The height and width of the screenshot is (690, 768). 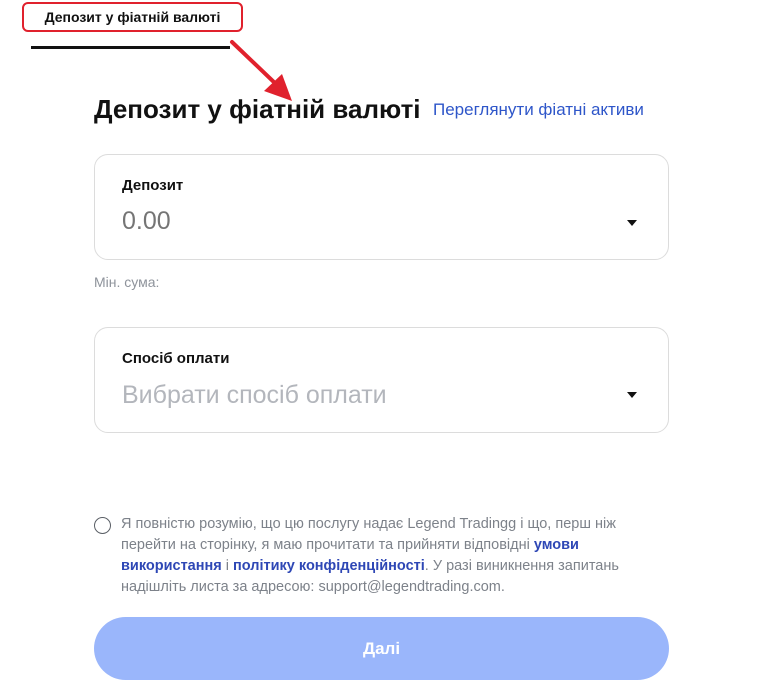 I want to click on deposit-field: Депозит, so click(x=381, y=207).